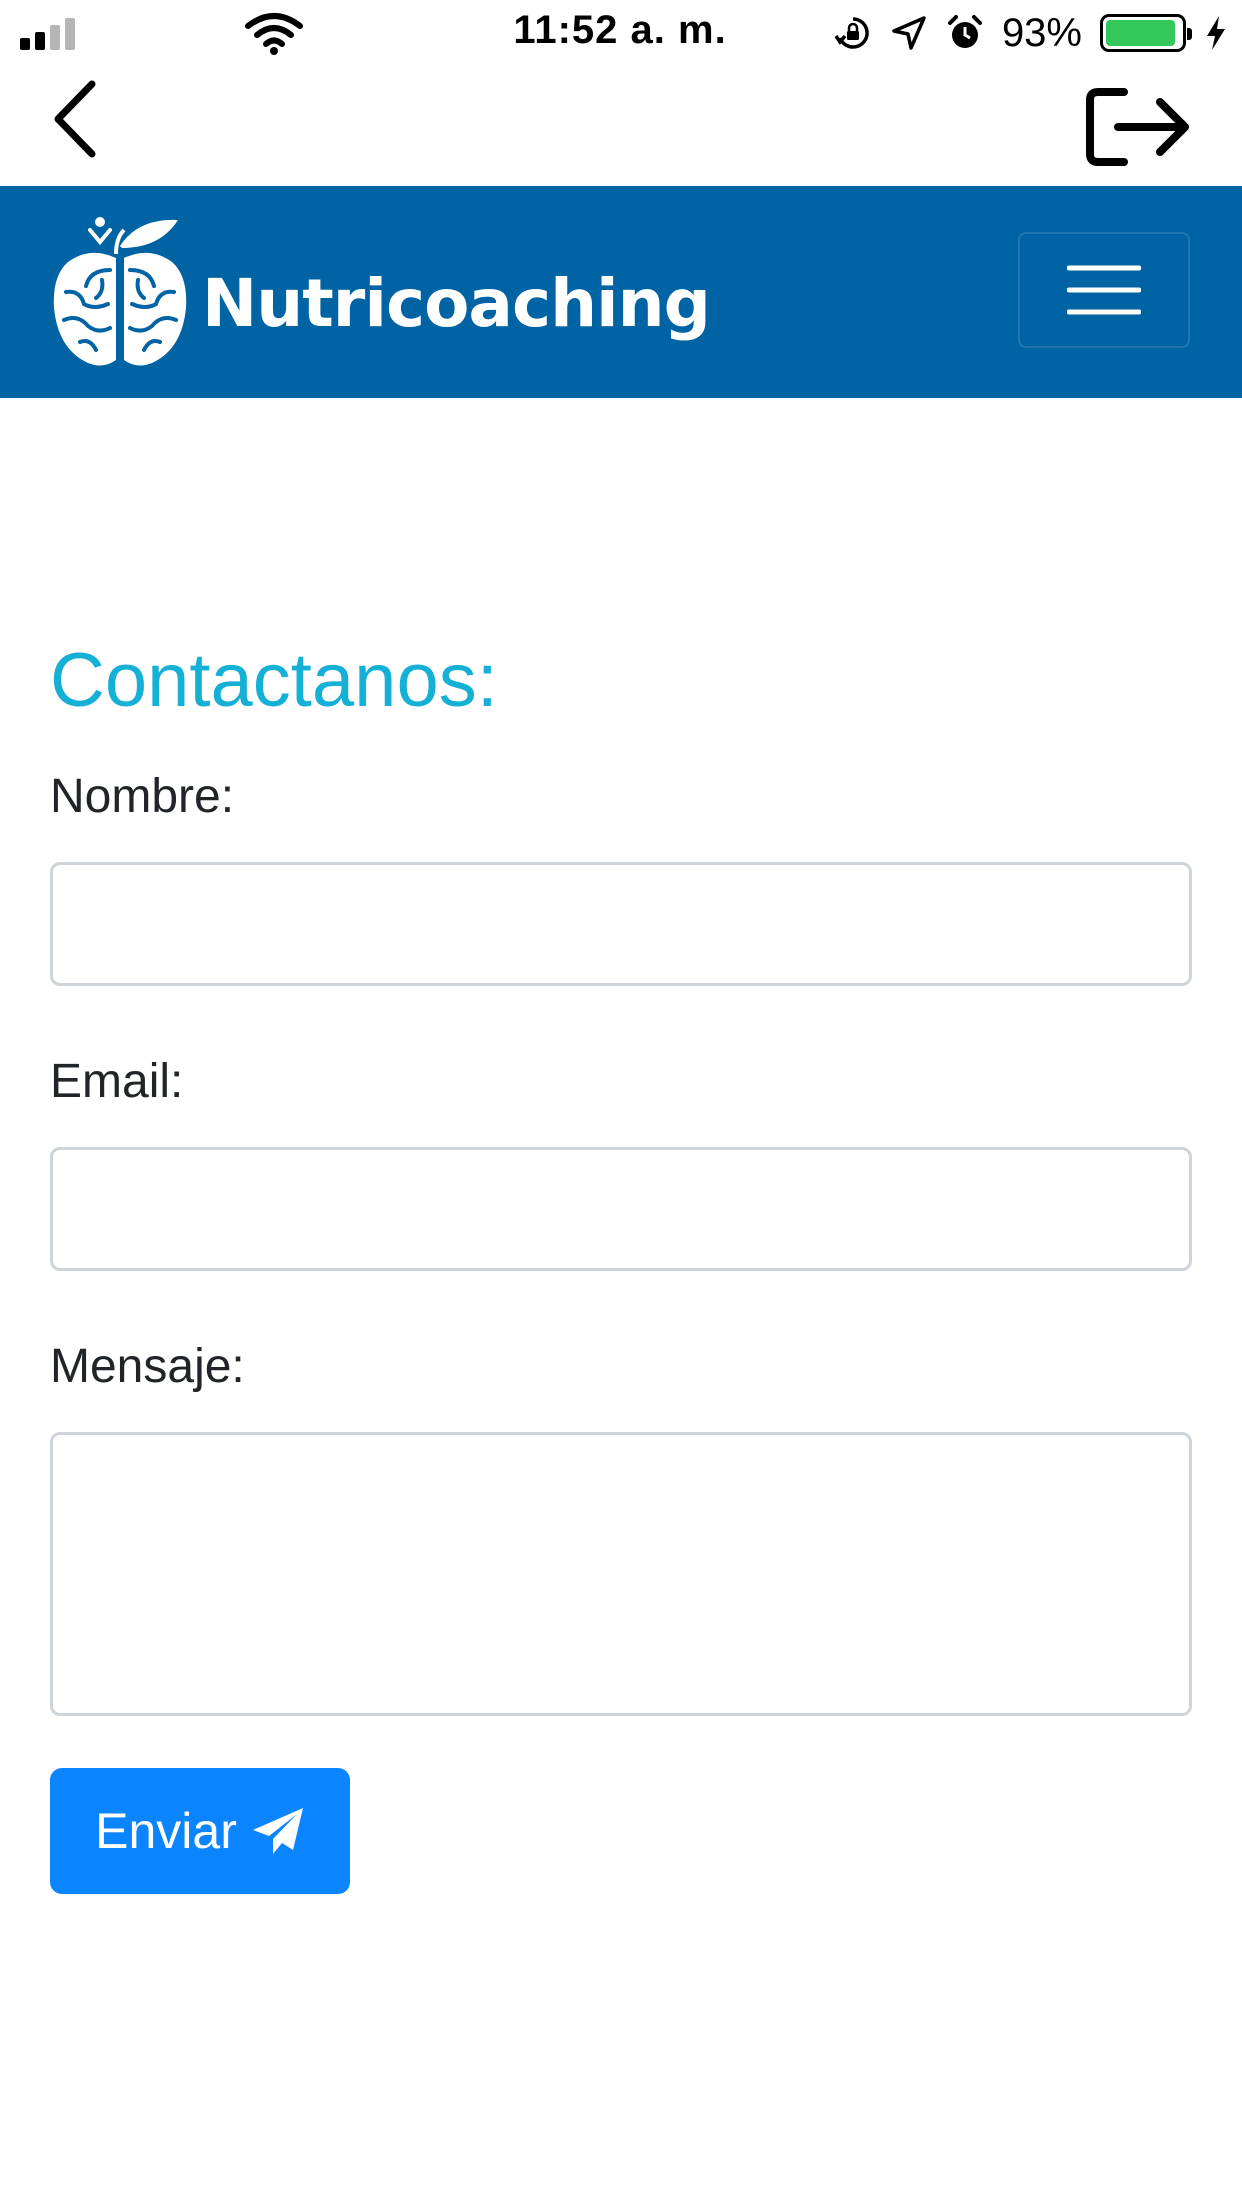 The width and height of the screenshot is (1242, 2208). What do you see at coordinates (147, 1366) in the screenshot?
I see `message-label: Mensaje:` at bounding box center [147, 1366].